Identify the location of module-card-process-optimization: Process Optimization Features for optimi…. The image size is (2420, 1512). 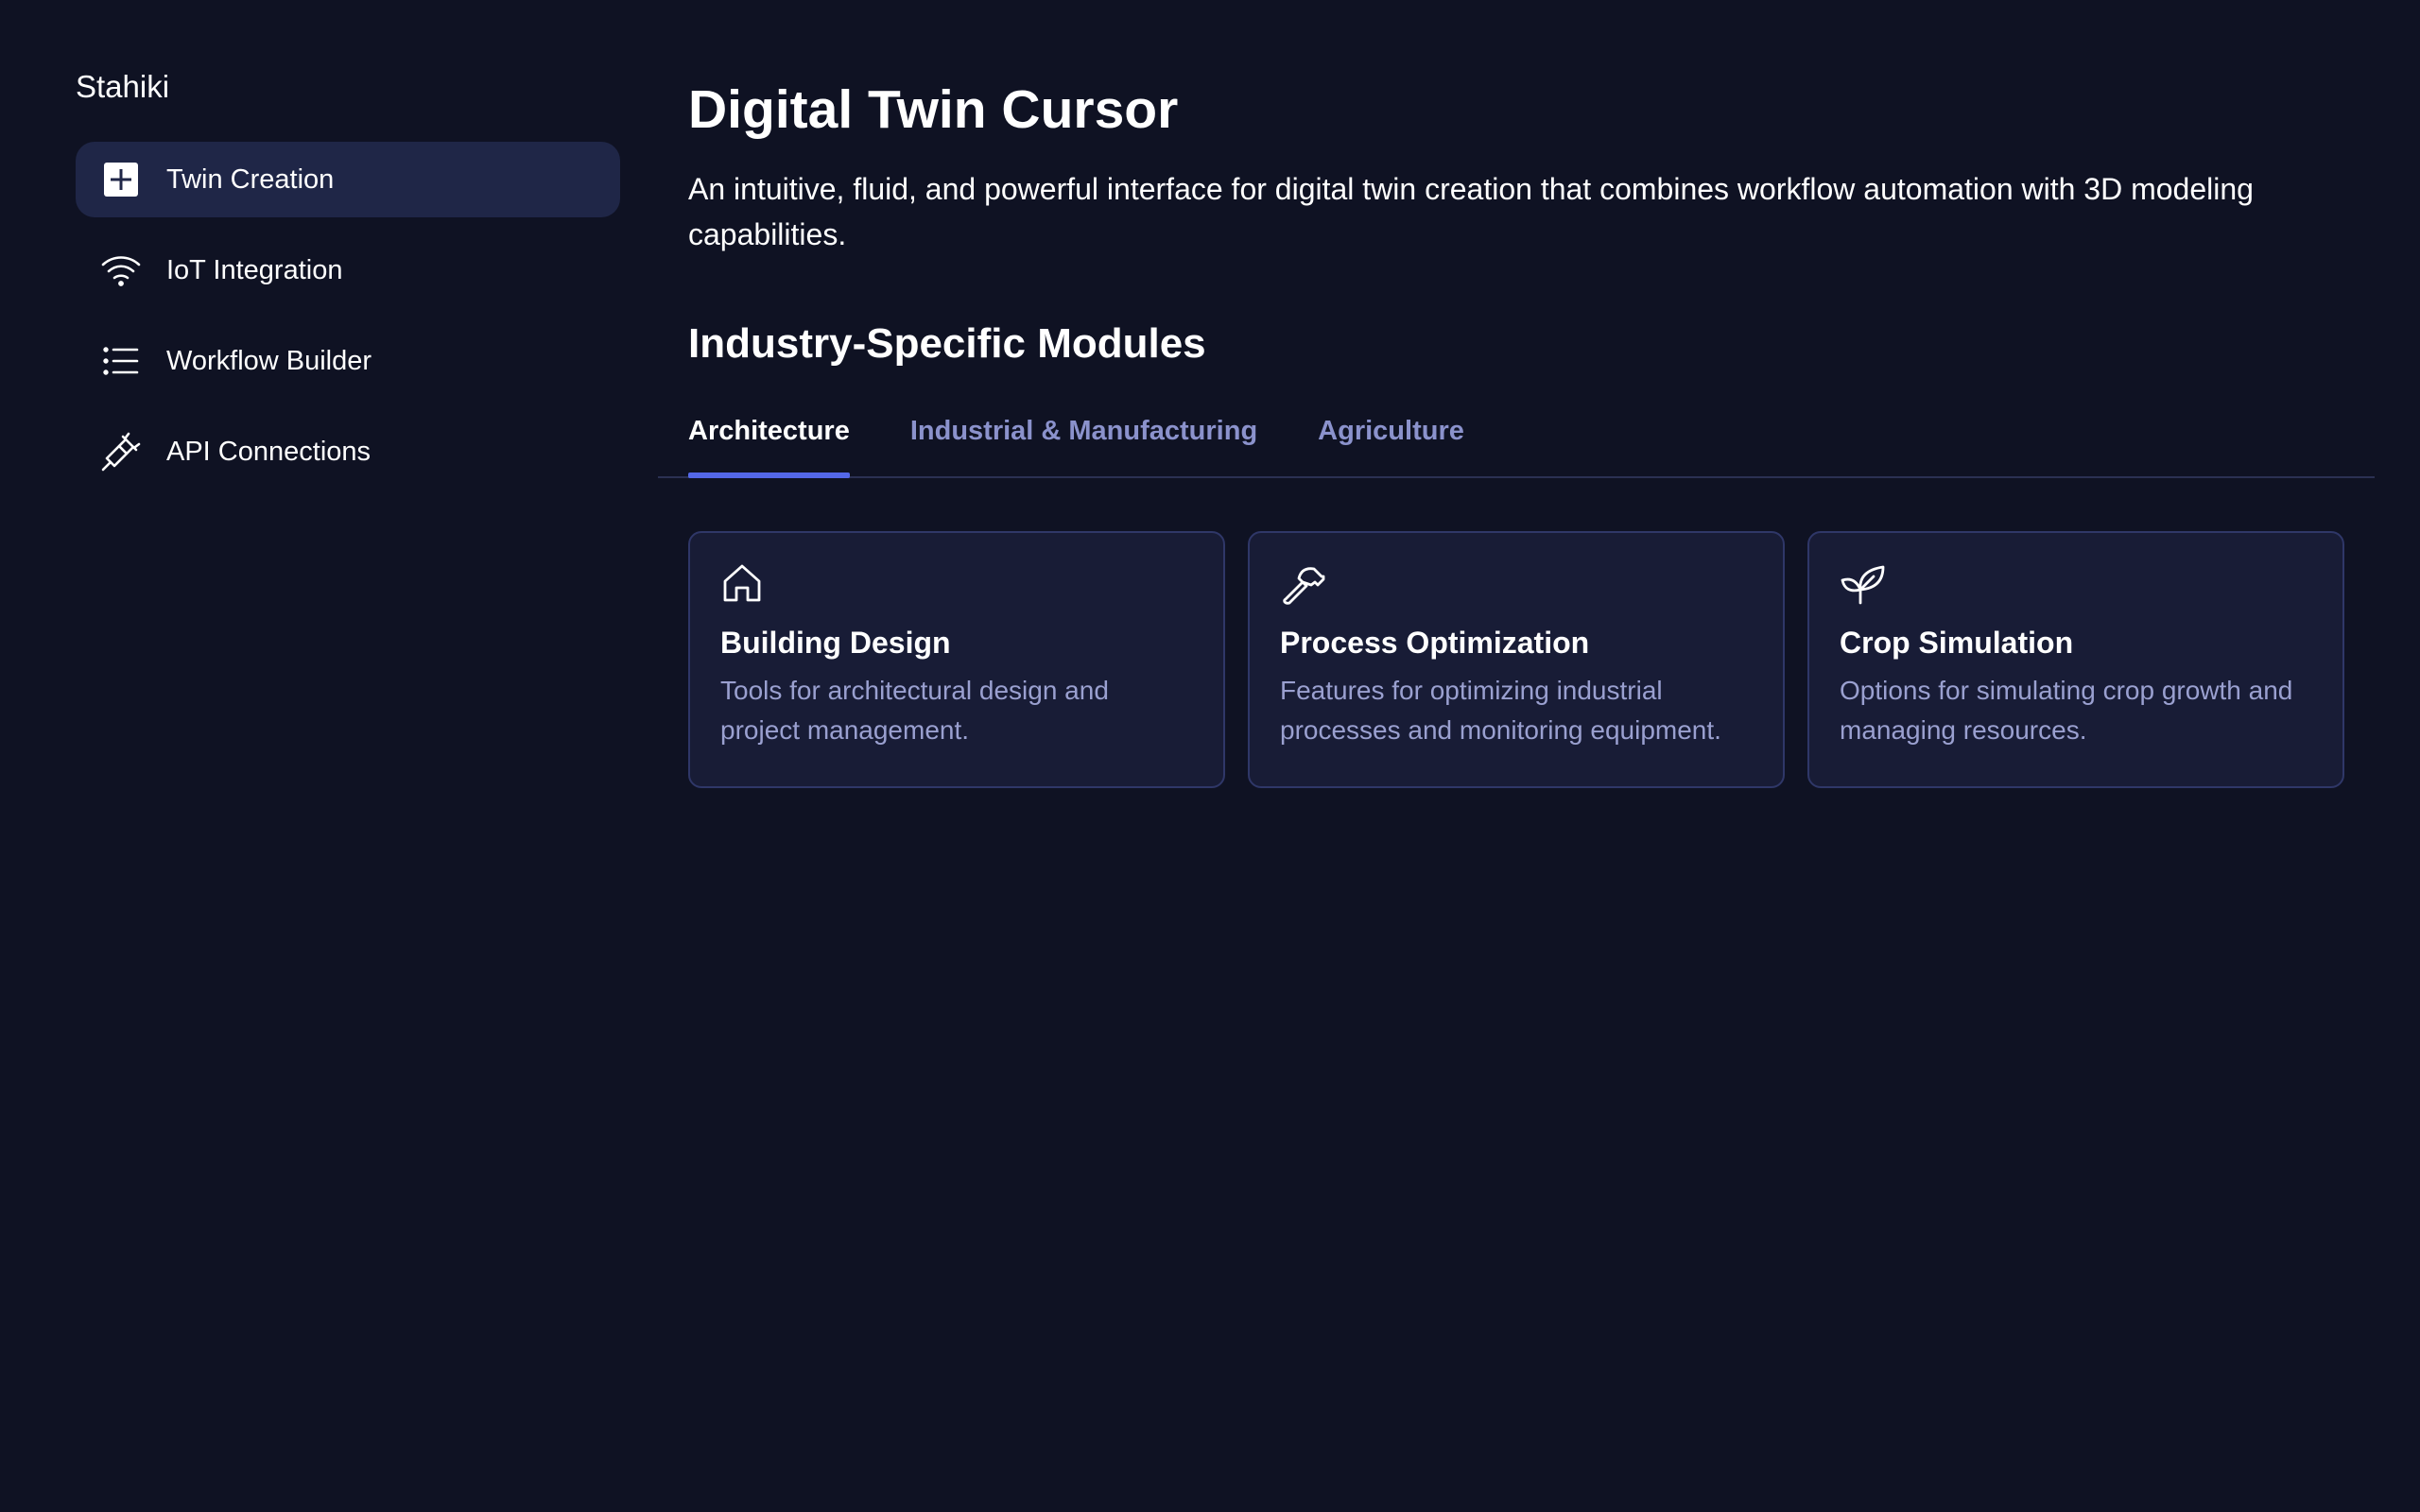
(1516, 659).